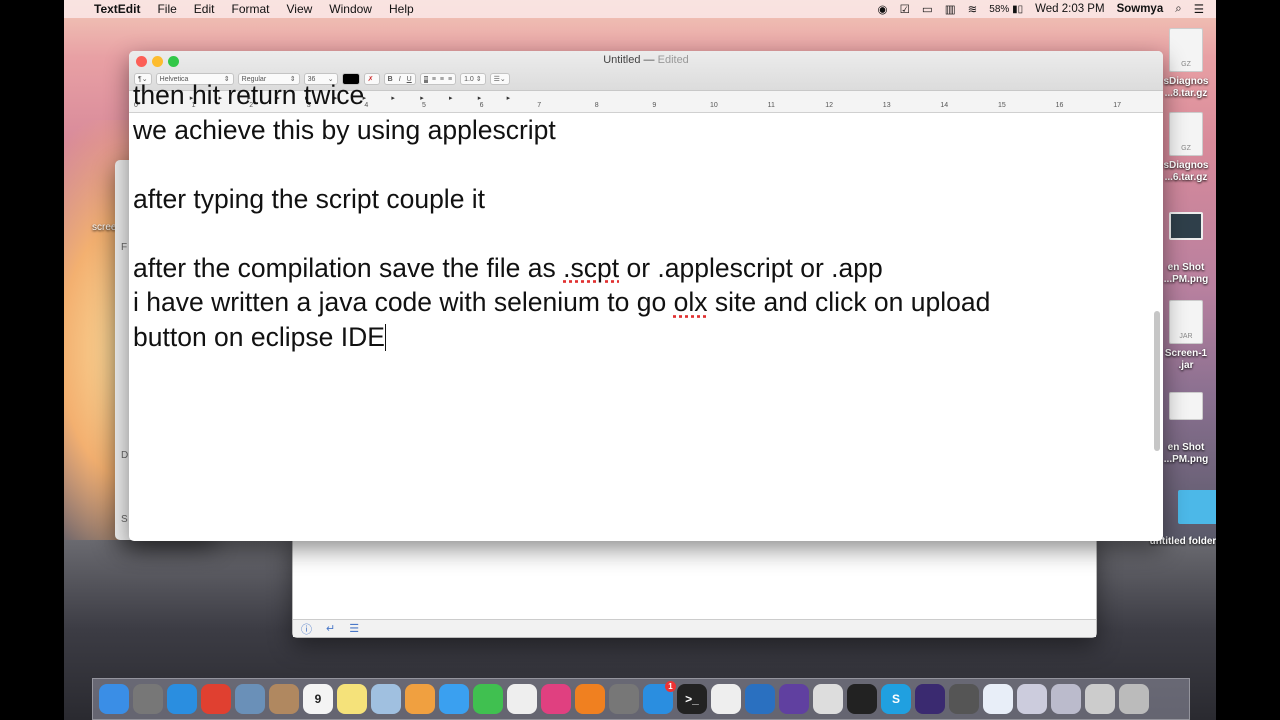 This screenshot has height=720, width=1280. Describe the element at coordinates (114, 699) in the screenshot. I see `dock-finder-icon` at that location.